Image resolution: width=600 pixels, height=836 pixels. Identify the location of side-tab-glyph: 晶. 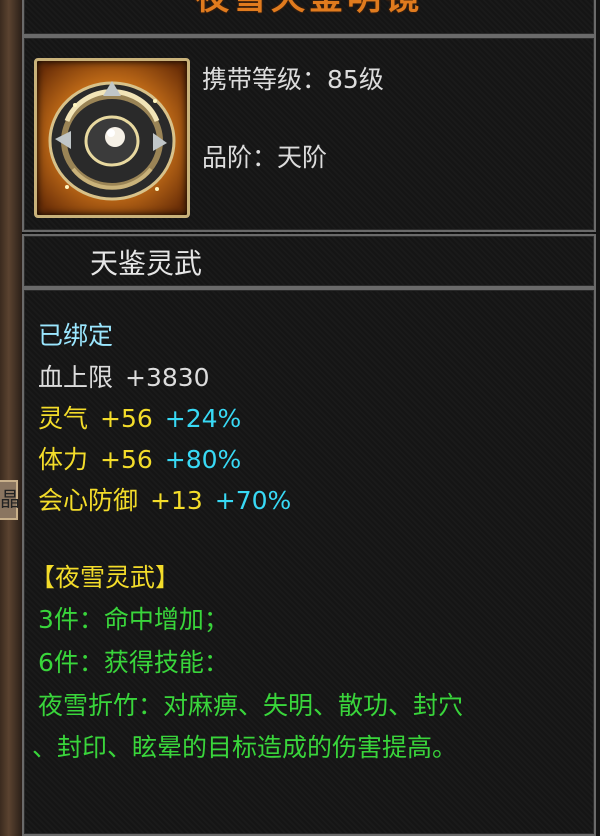
(10, 500).